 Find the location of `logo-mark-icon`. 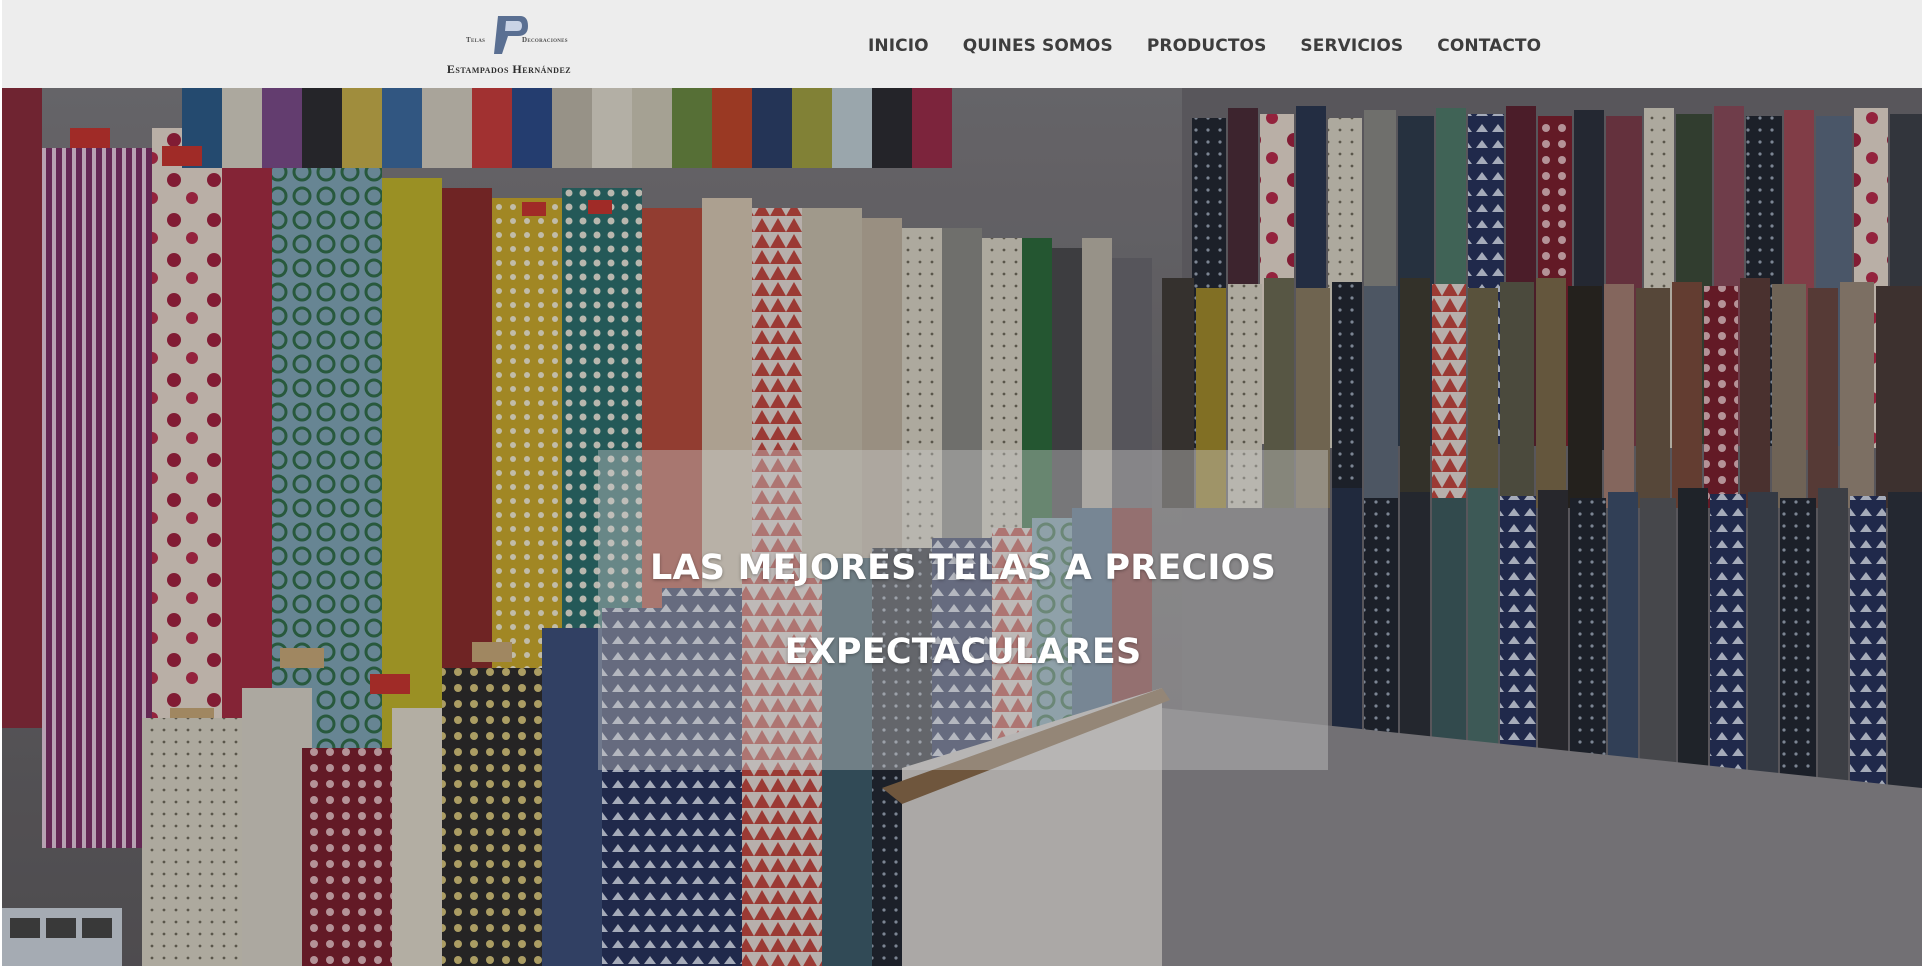

logo-mark-icon is located at coordinates (511, 35).